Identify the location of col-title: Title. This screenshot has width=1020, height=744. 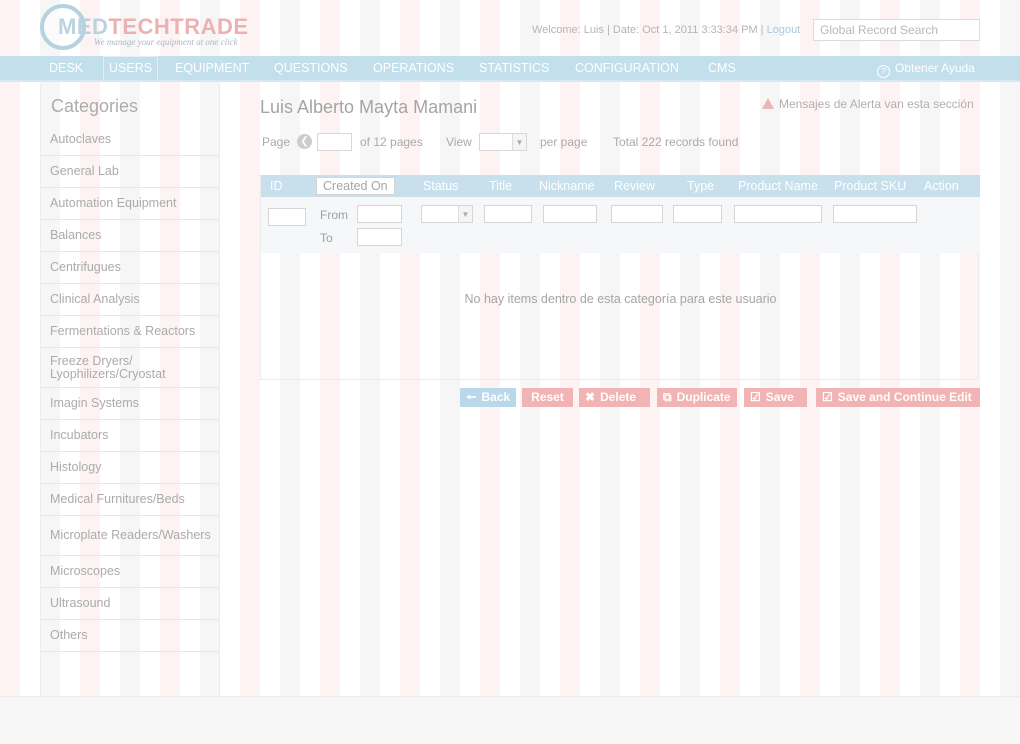
(500, 186).